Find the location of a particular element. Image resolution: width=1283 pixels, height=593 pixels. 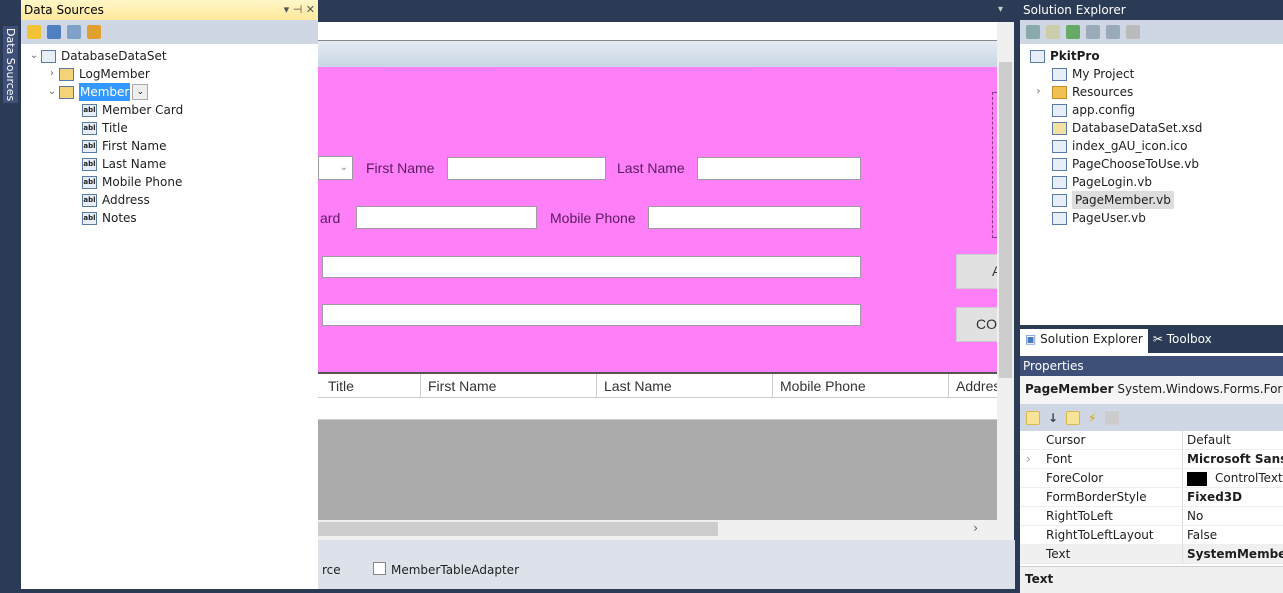

tree-item: PageChooseToUse.vb is located at coordinates (1151, 164).